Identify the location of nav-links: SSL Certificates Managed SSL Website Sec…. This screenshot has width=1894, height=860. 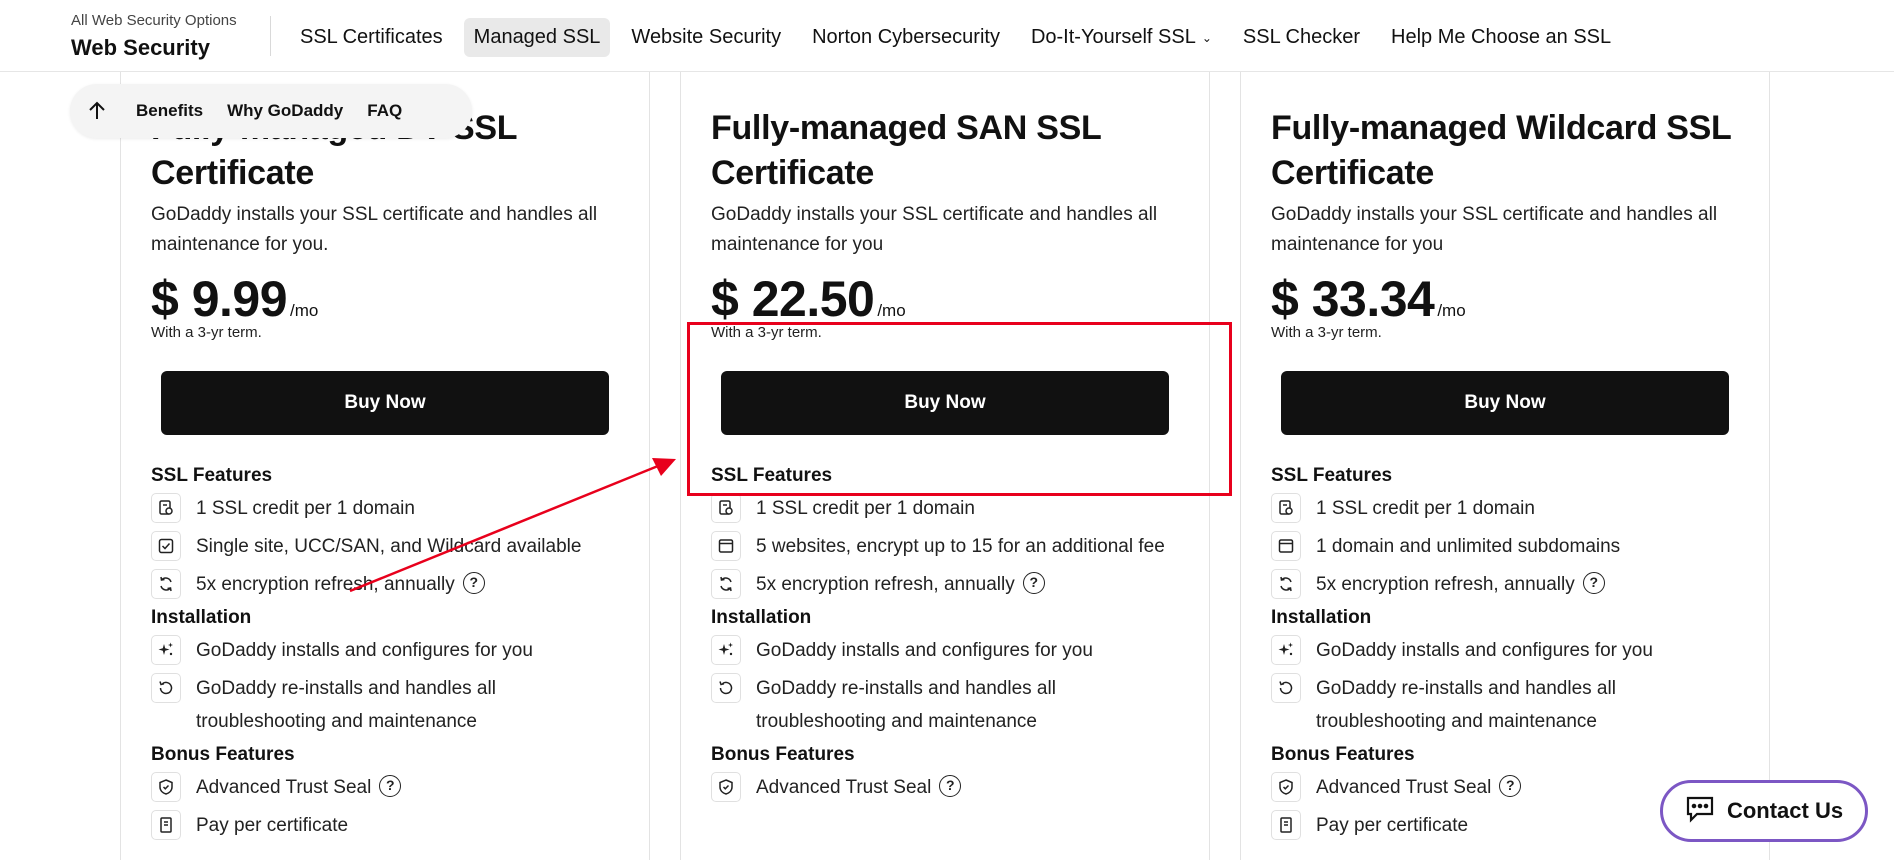
(961, 37).